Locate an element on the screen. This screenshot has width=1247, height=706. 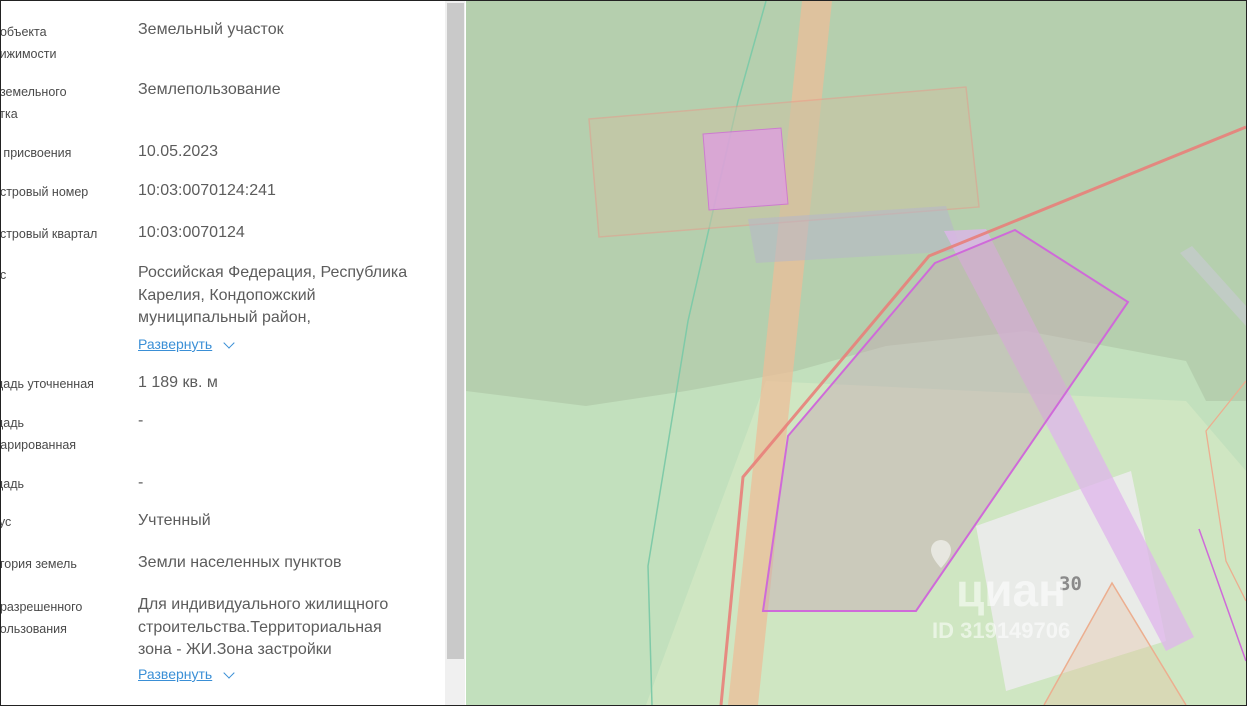
value-status: Учтенный is located at coordinates (174, 520).